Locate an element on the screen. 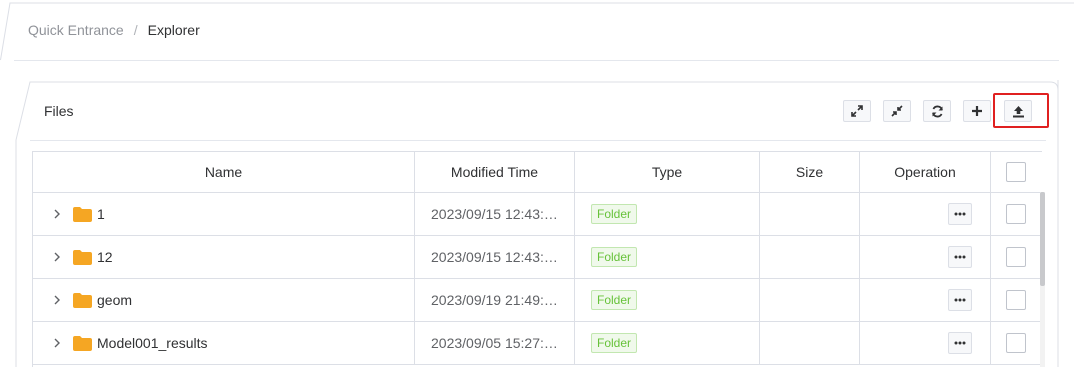 Image resolution: width=1074 pixels, height=367 pixels. table-row: geom 2023/09/19 21:49:… Folder is located at coordinates (537, 300).